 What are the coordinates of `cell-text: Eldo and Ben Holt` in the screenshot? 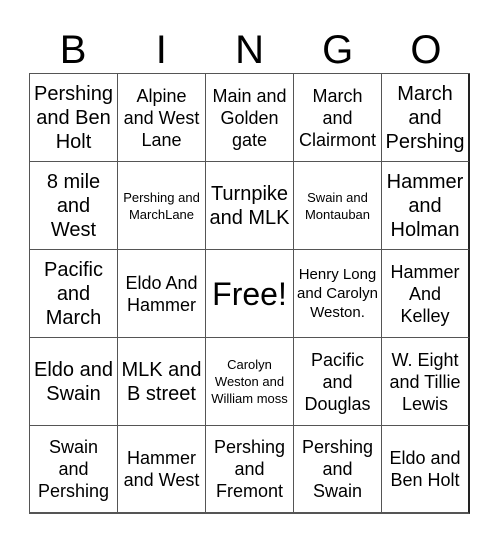 It's located at (425, 469).